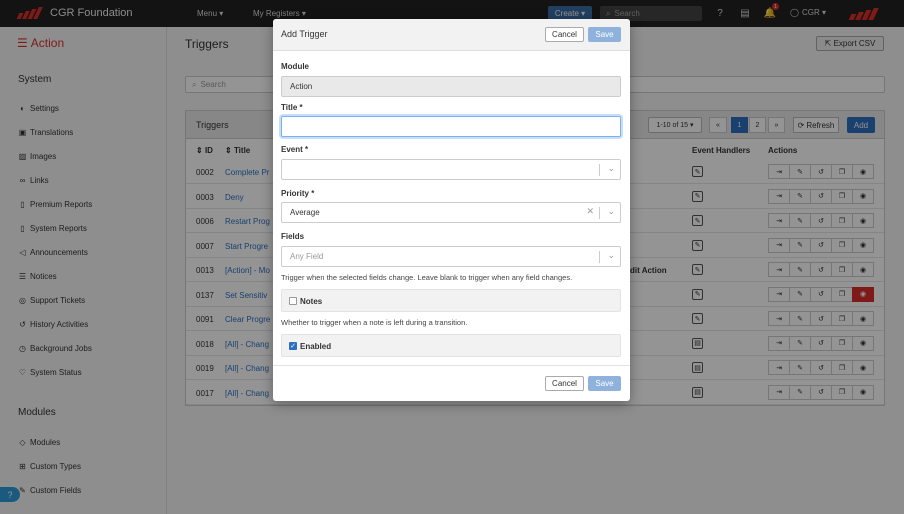  Describe the element at coordinates (590, 211) in the screenshot. I see `clear-icon: ✕` at that location.